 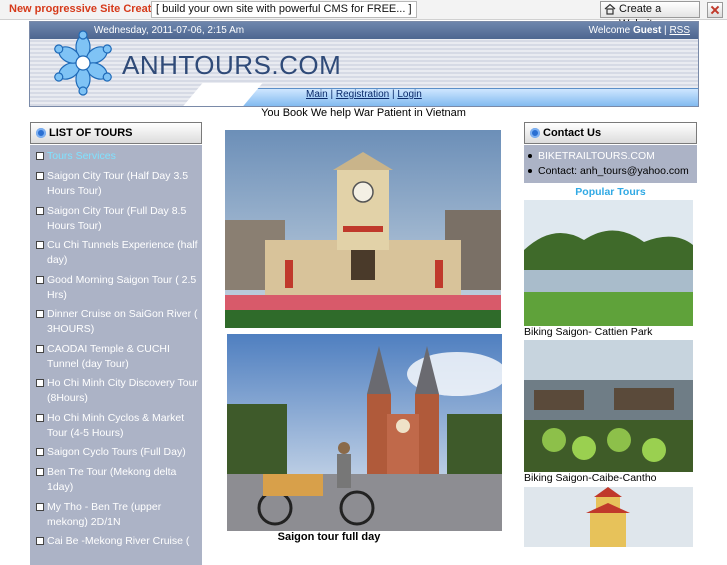 What do you see at coordinates (85, 9) in the screenshot?
I see `promo-title-link: New progressive Site Creator` at bounding box center [85, 9].